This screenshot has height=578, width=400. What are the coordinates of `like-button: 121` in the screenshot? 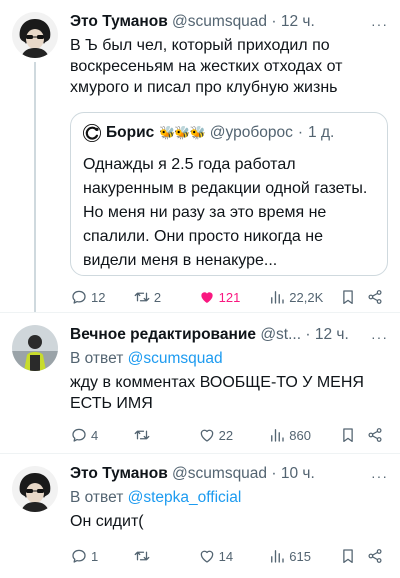 It's located at (233, 297).